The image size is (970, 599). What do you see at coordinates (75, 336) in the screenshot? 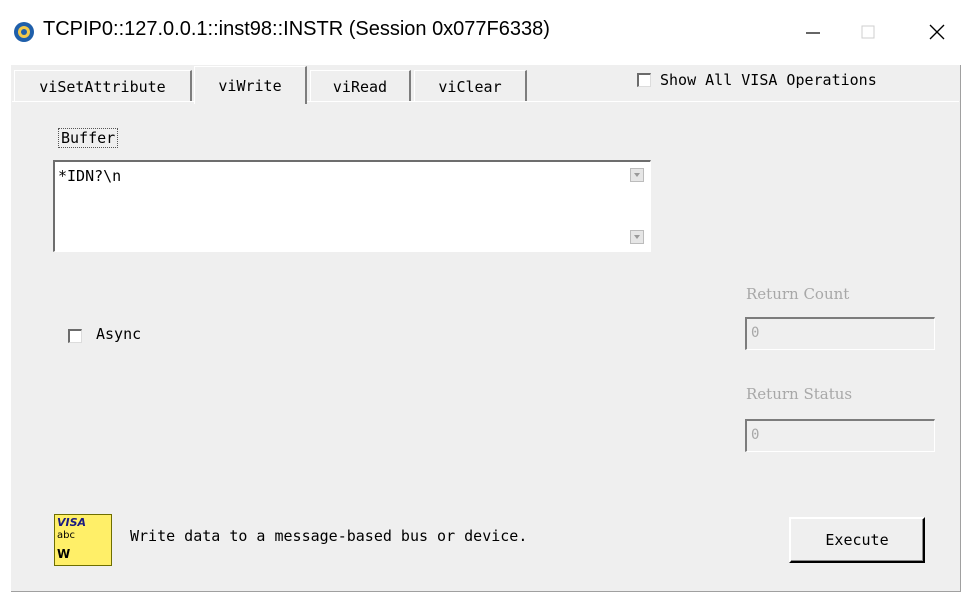
I see `async-checkbox` at bounding box center [75, 336].